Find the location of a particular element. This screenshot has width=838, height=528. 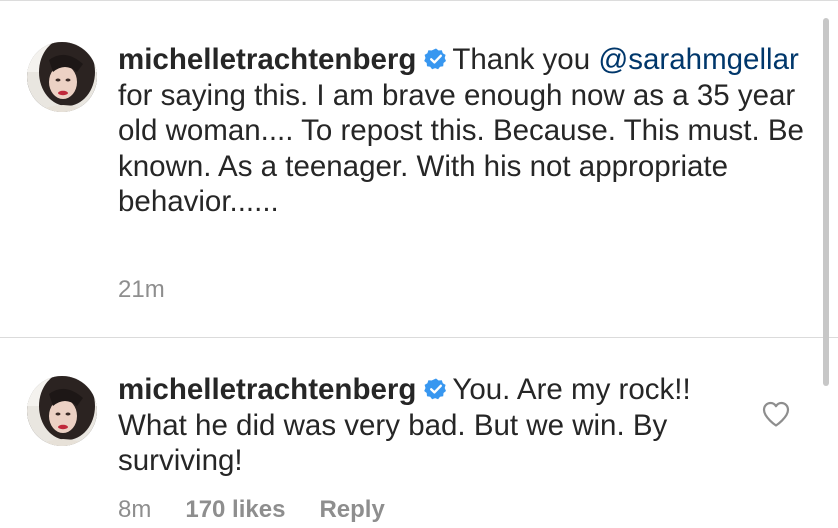

likes-count: 170 likes is located at coordinates (235, 509).